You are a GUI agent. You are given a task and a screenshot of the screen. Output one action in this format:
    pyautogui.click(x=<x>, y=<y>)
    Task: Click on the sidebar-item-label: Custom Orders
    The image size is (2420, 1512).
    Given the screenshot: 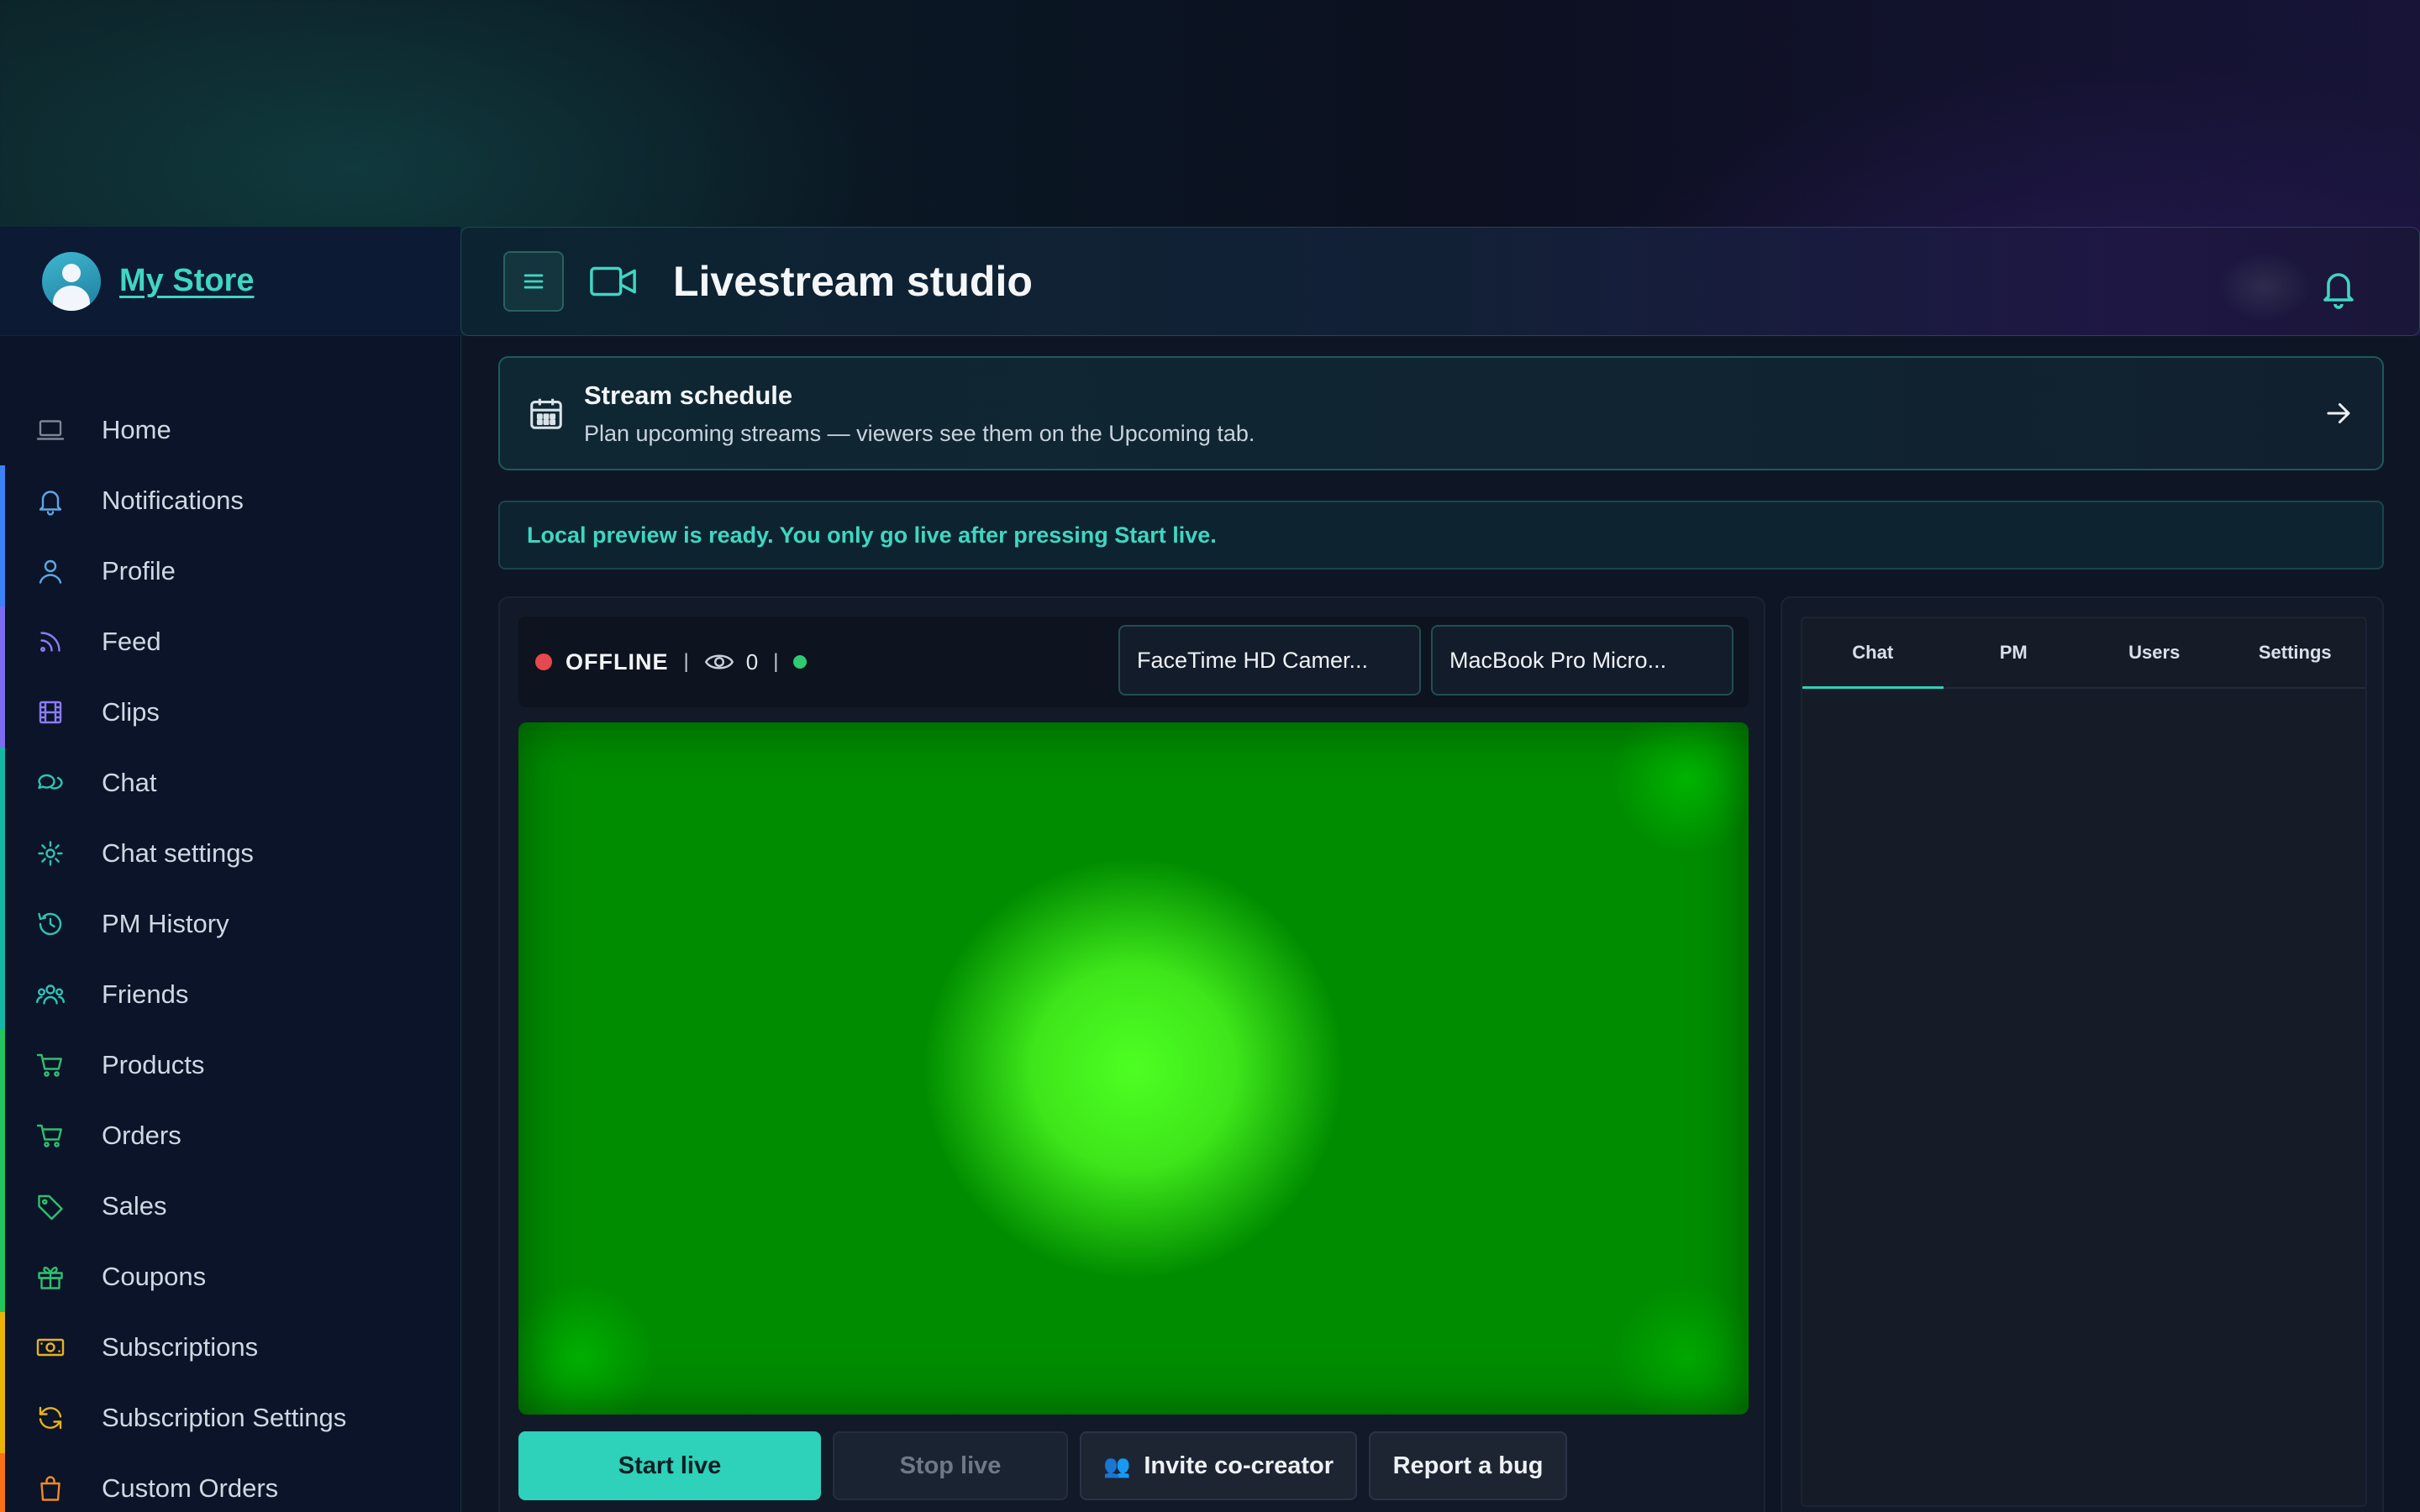 What is the action you would take?
    pyautogui.click(x=191, y=1488)
    